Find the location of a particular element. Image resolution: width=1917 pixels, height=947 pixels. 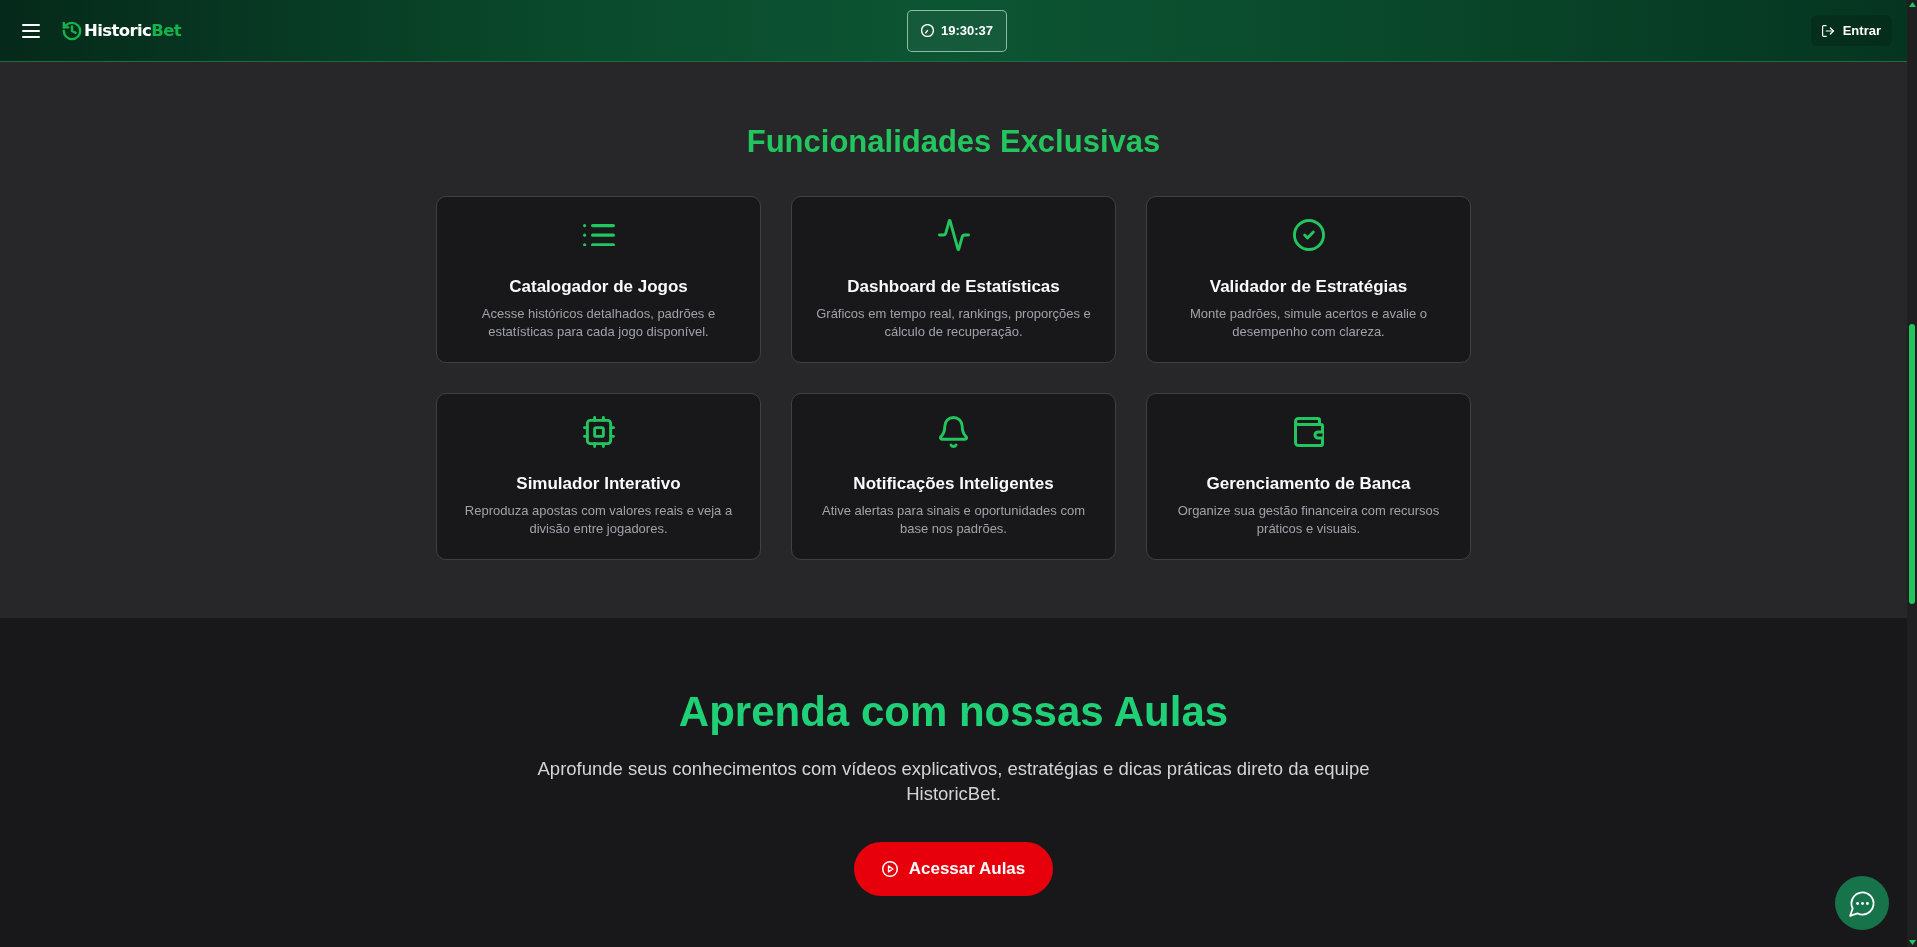

feature-title: Simulador Interativo is located at coordinates (598, 484).